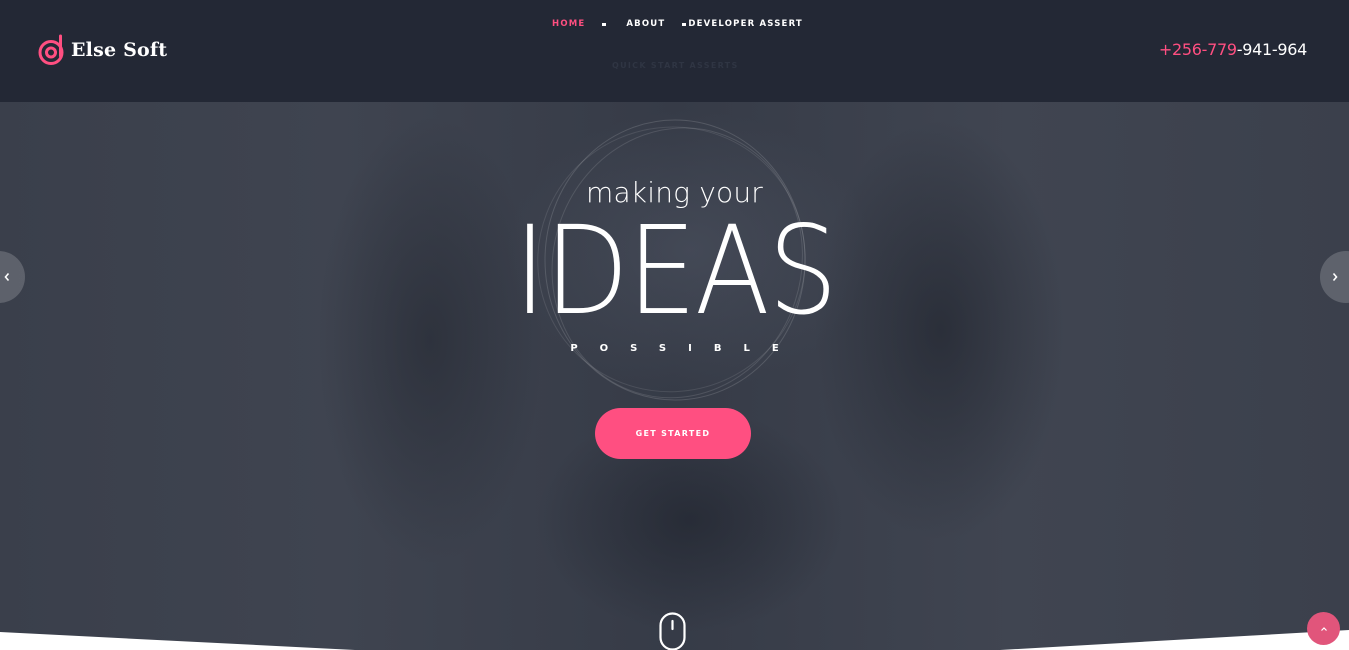 The image size is (1349, 650). What do you see at coordinates (675, 65) in the screenshot?
I see `nav-submenu-quick-start-asserts: QUICK START ASSERTS` at bounding box center [675, 65].